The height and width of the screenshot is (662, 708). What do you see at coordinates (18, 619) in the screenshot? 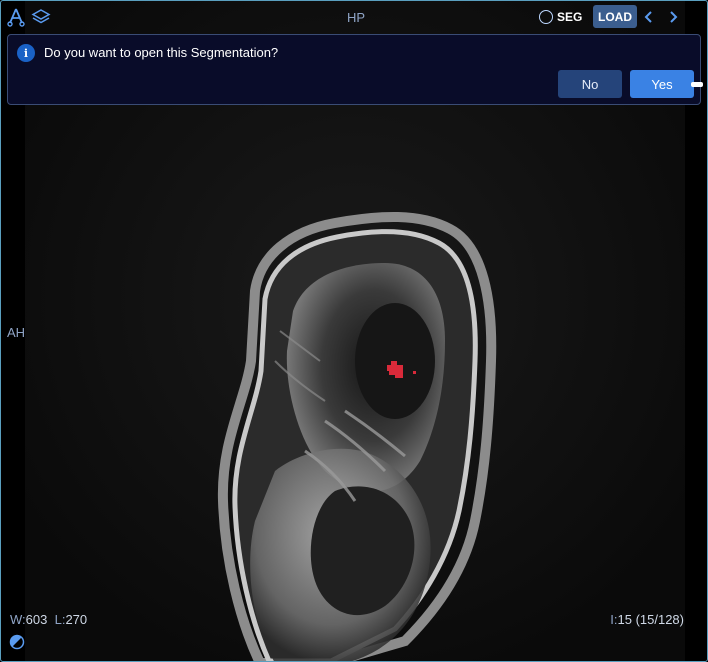
I see `window-label: W:` at bounding box center [18, 619].